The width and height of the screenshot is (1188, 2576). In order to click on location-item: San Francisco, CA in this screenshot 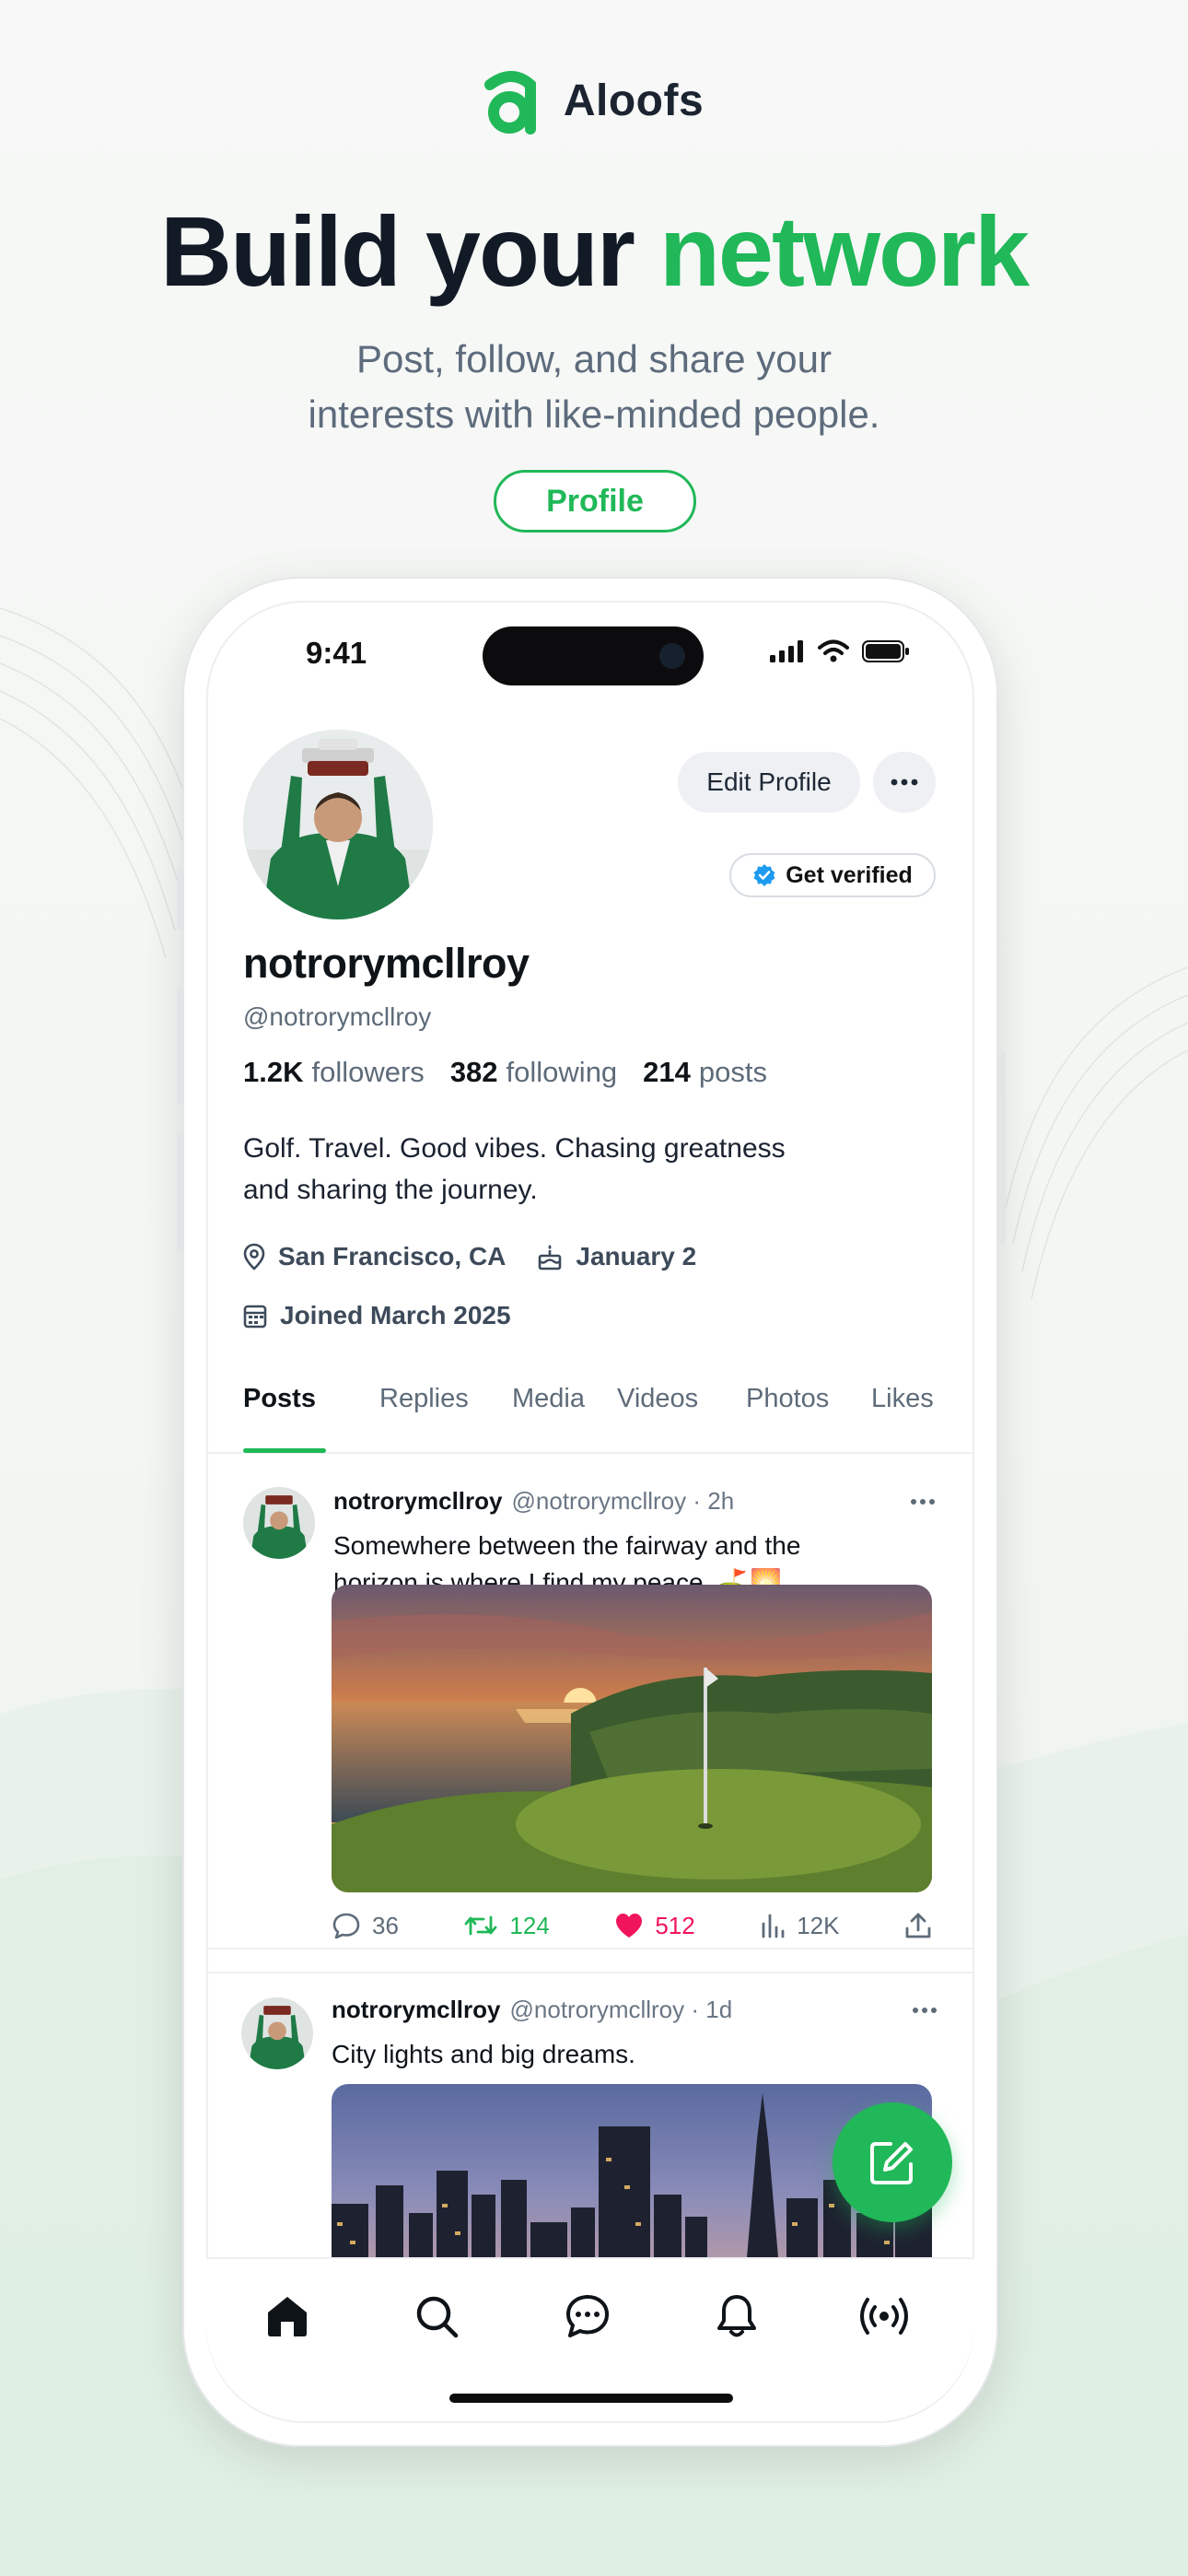, I will do `click(374, 1256)`.